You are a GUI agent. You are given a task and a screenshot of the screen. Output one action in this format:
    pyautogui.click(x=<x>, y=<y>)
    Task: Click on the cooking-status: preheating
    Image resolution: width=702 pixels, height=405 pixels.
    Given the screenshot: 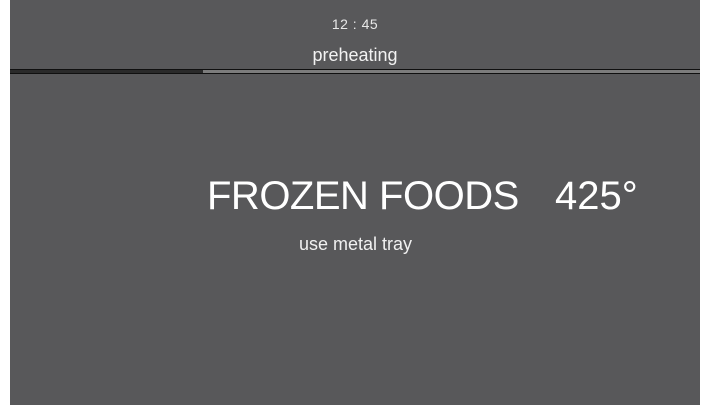 What is the action you would take?
    pyautogui.click(x=355, y=55)
    